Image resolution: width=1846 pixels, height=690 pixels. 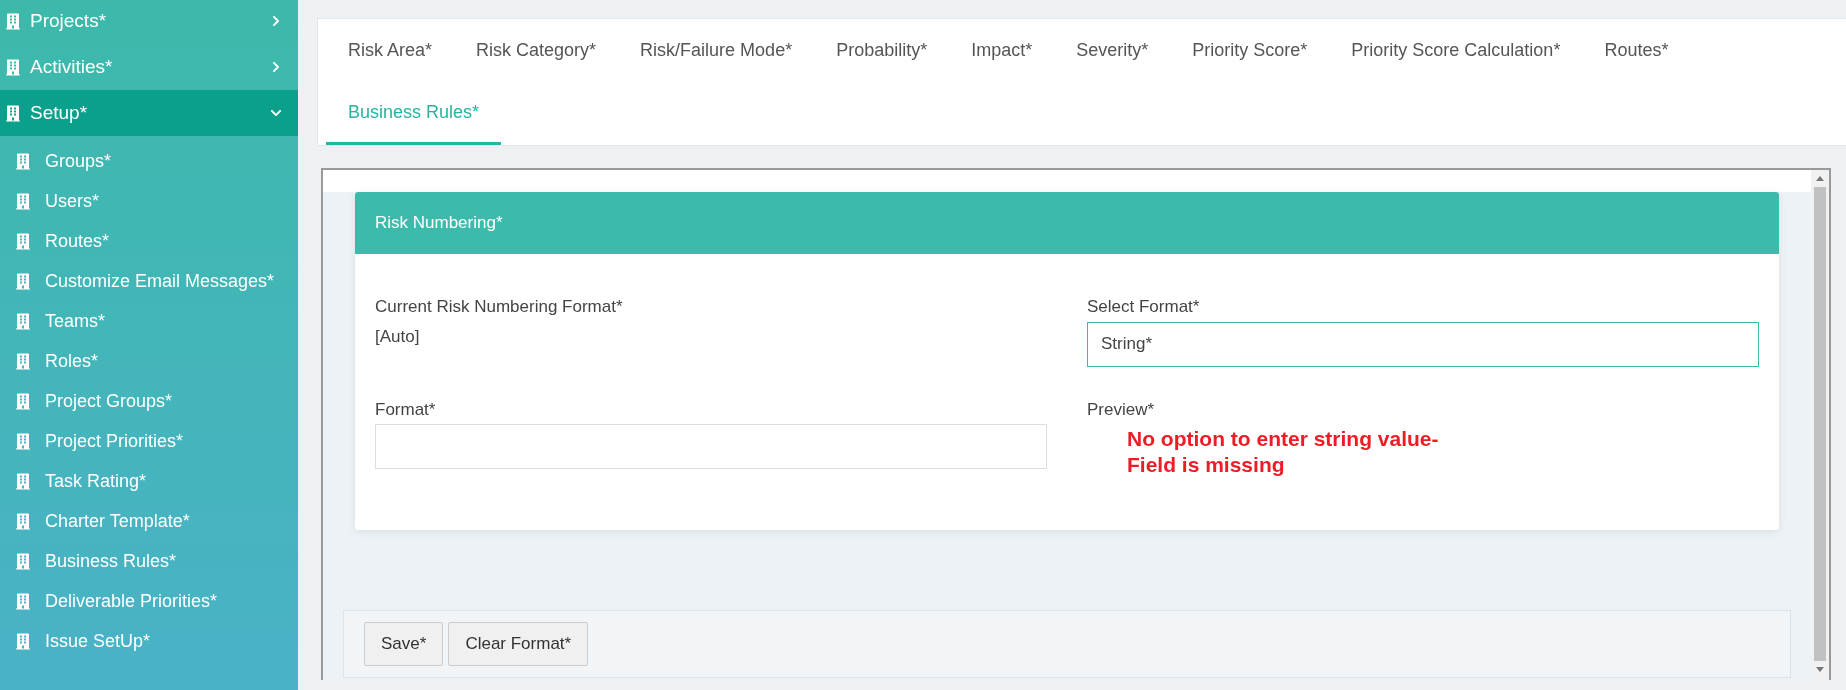 I want to click on tab: Priority Score*, so click(x=1250, y=52).